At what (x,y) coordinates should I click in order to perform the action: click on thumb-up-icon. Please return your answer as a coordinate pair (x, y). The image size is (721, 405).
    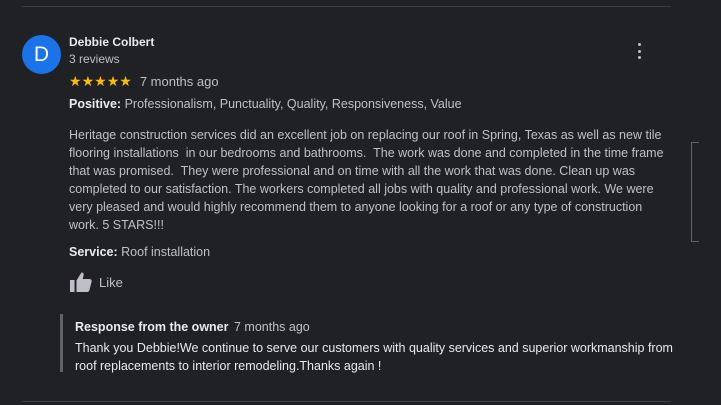
    Looking at the image, I should click on (81, 282).